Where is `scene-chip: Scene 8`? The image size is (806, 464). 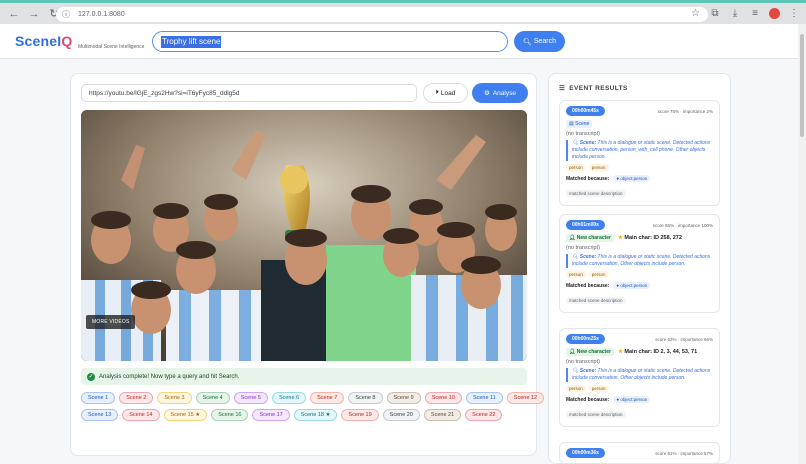
scene-chip: Scene 8 is located at coordinates (365, 398).